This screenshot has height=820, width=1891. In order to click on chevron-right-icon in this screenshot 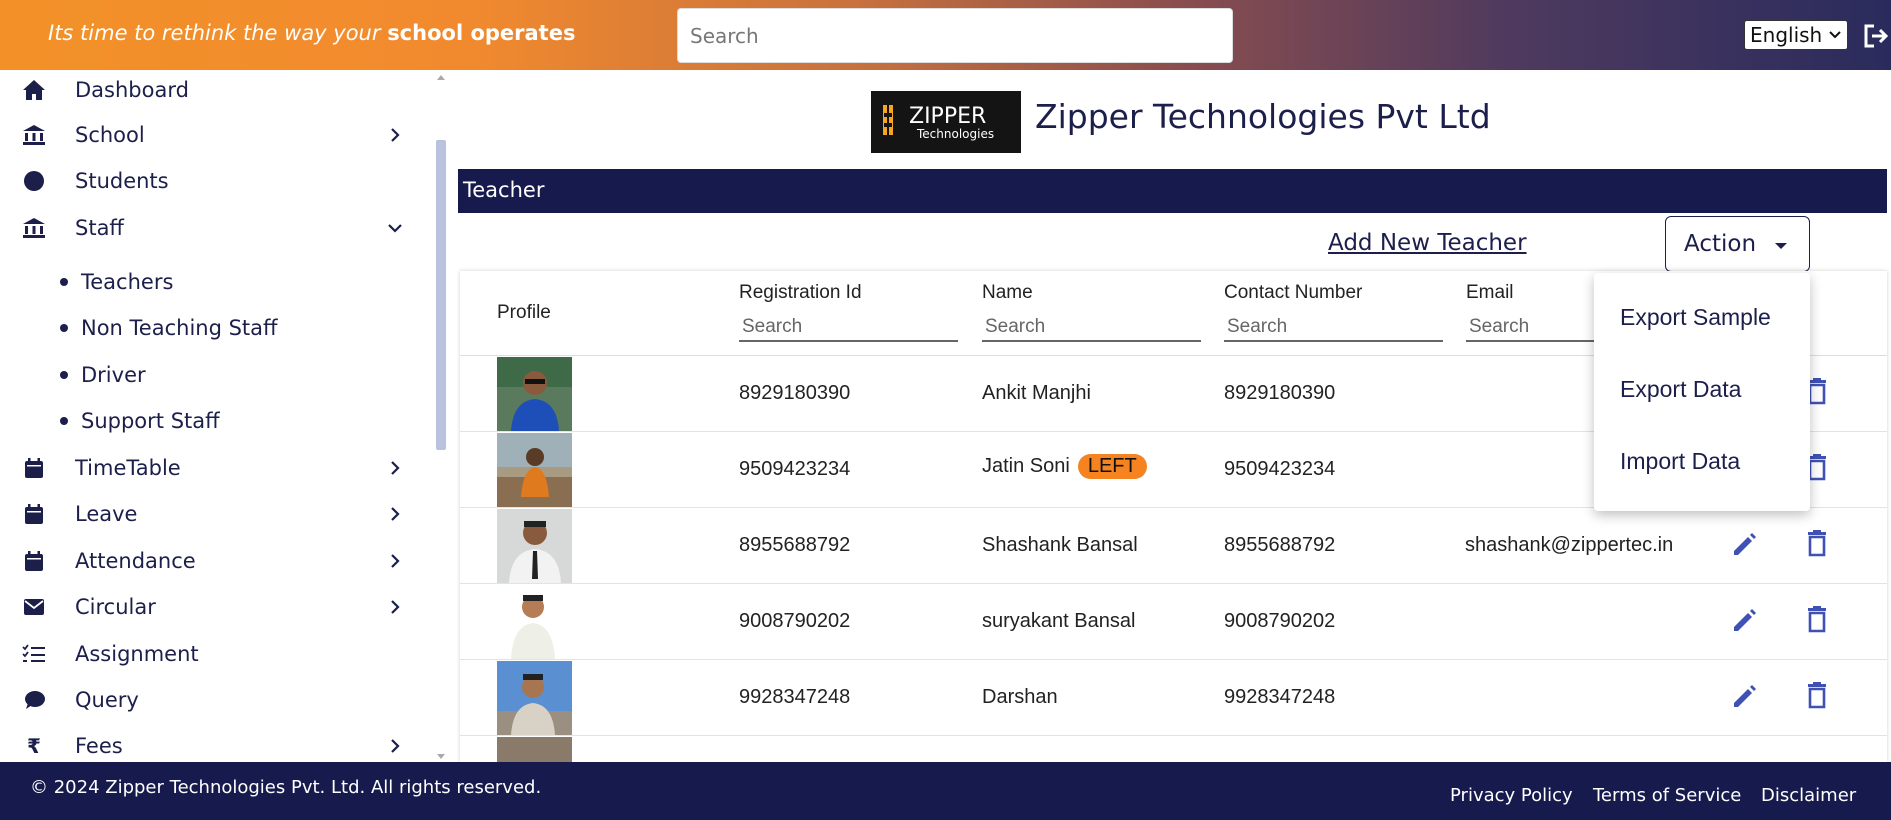, I will do `click(395, 135)`.